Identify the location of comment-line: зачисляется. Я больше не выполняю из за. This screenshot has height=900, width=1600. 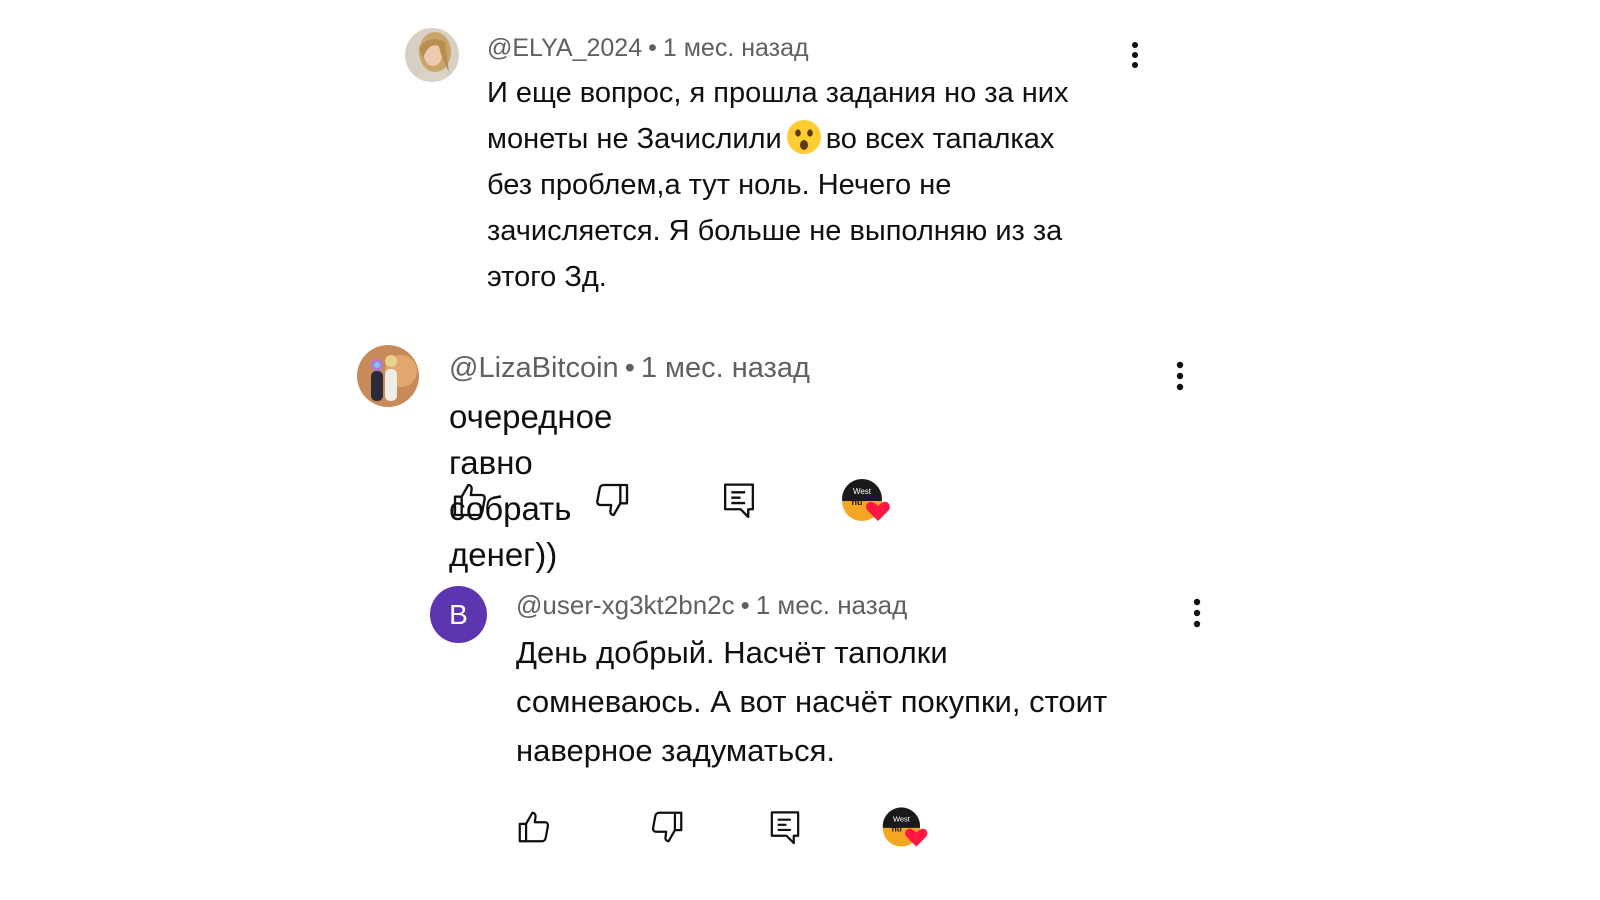
(775, 231).